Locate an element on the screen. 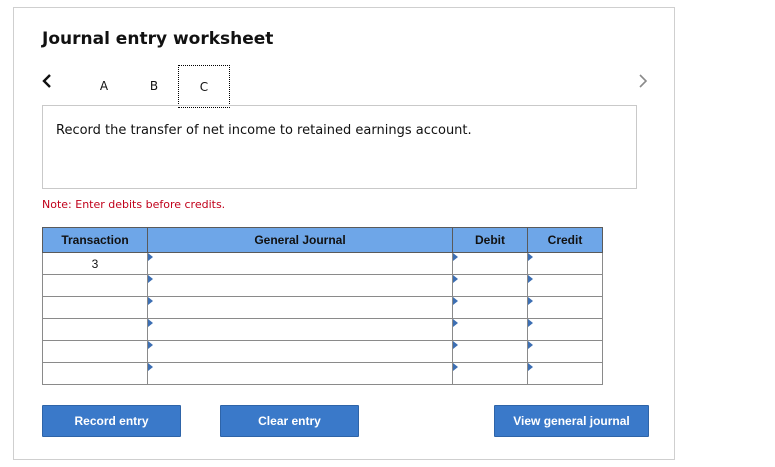  clear-entry-button: Clear entry is located at coordinates (289, 421).